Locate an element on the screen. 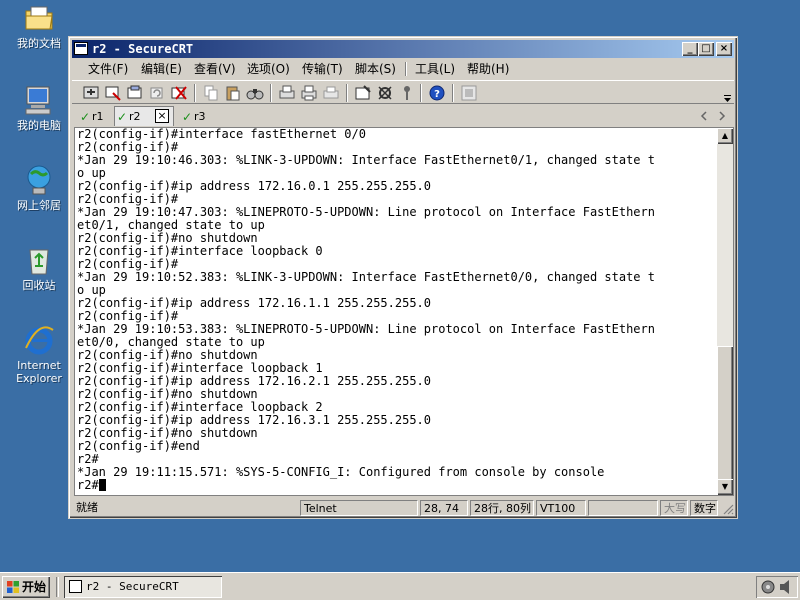 This screenshot has height=600, width=800. help-icon: ? is located at coordinates (437, 93).